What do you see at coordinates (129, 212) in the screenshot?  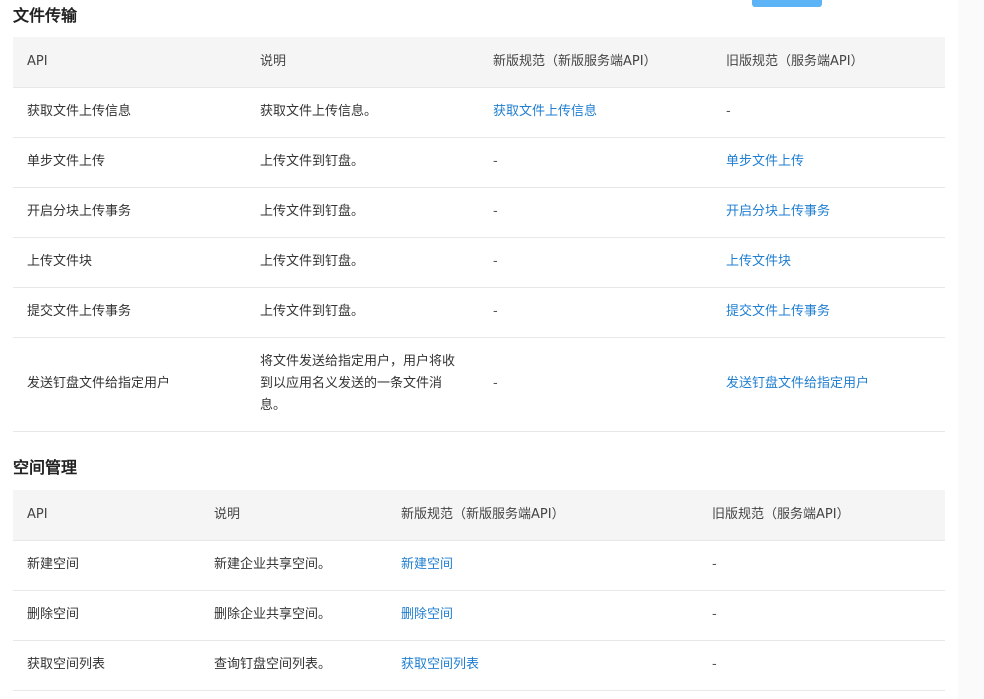 I see `api-name: 开启分块上传事务` at bounding box center [129, 212].